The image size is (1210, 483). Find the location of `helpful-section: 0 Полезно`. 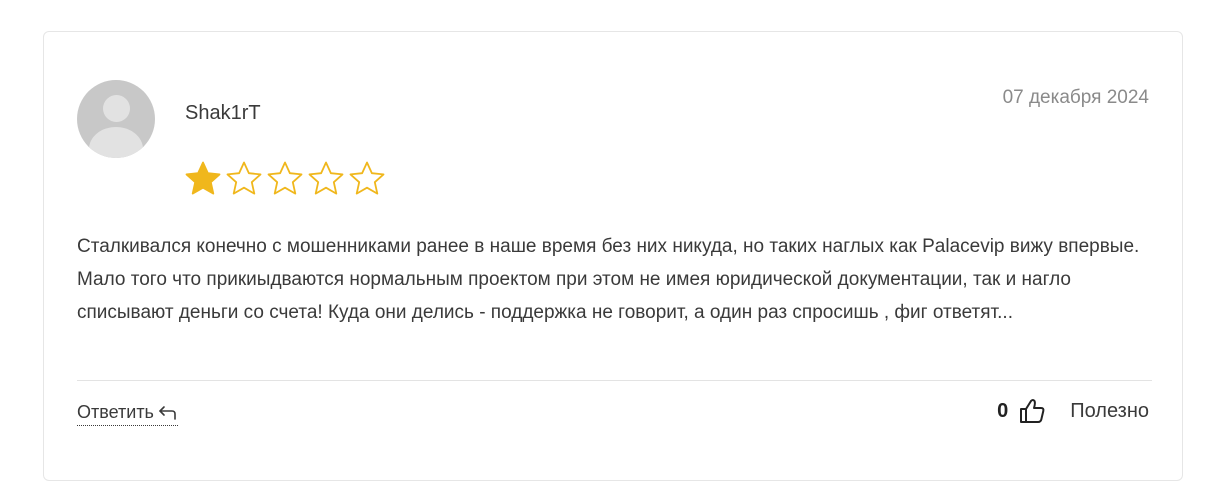

helpful-section: 0 Полезно is located at coordinates (1073, 411).